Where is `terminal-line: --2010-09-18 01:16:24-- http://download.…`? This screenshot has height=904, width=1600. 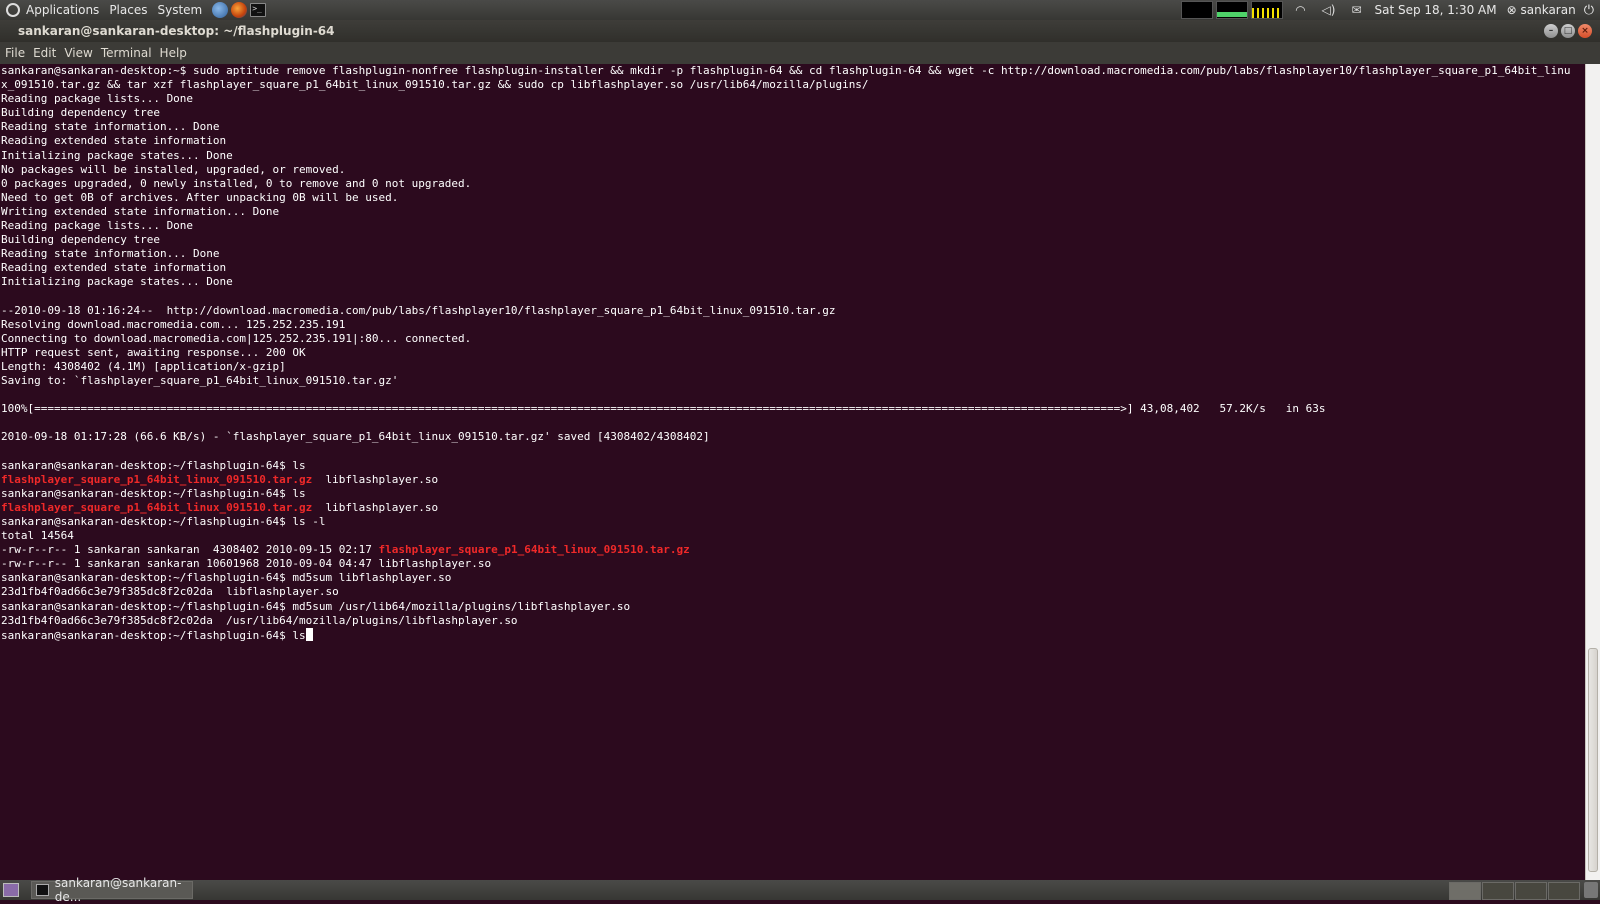 terminal-line: --2010-09-18 01:16:24-- http://download.… is located at coordinates (418, 310).